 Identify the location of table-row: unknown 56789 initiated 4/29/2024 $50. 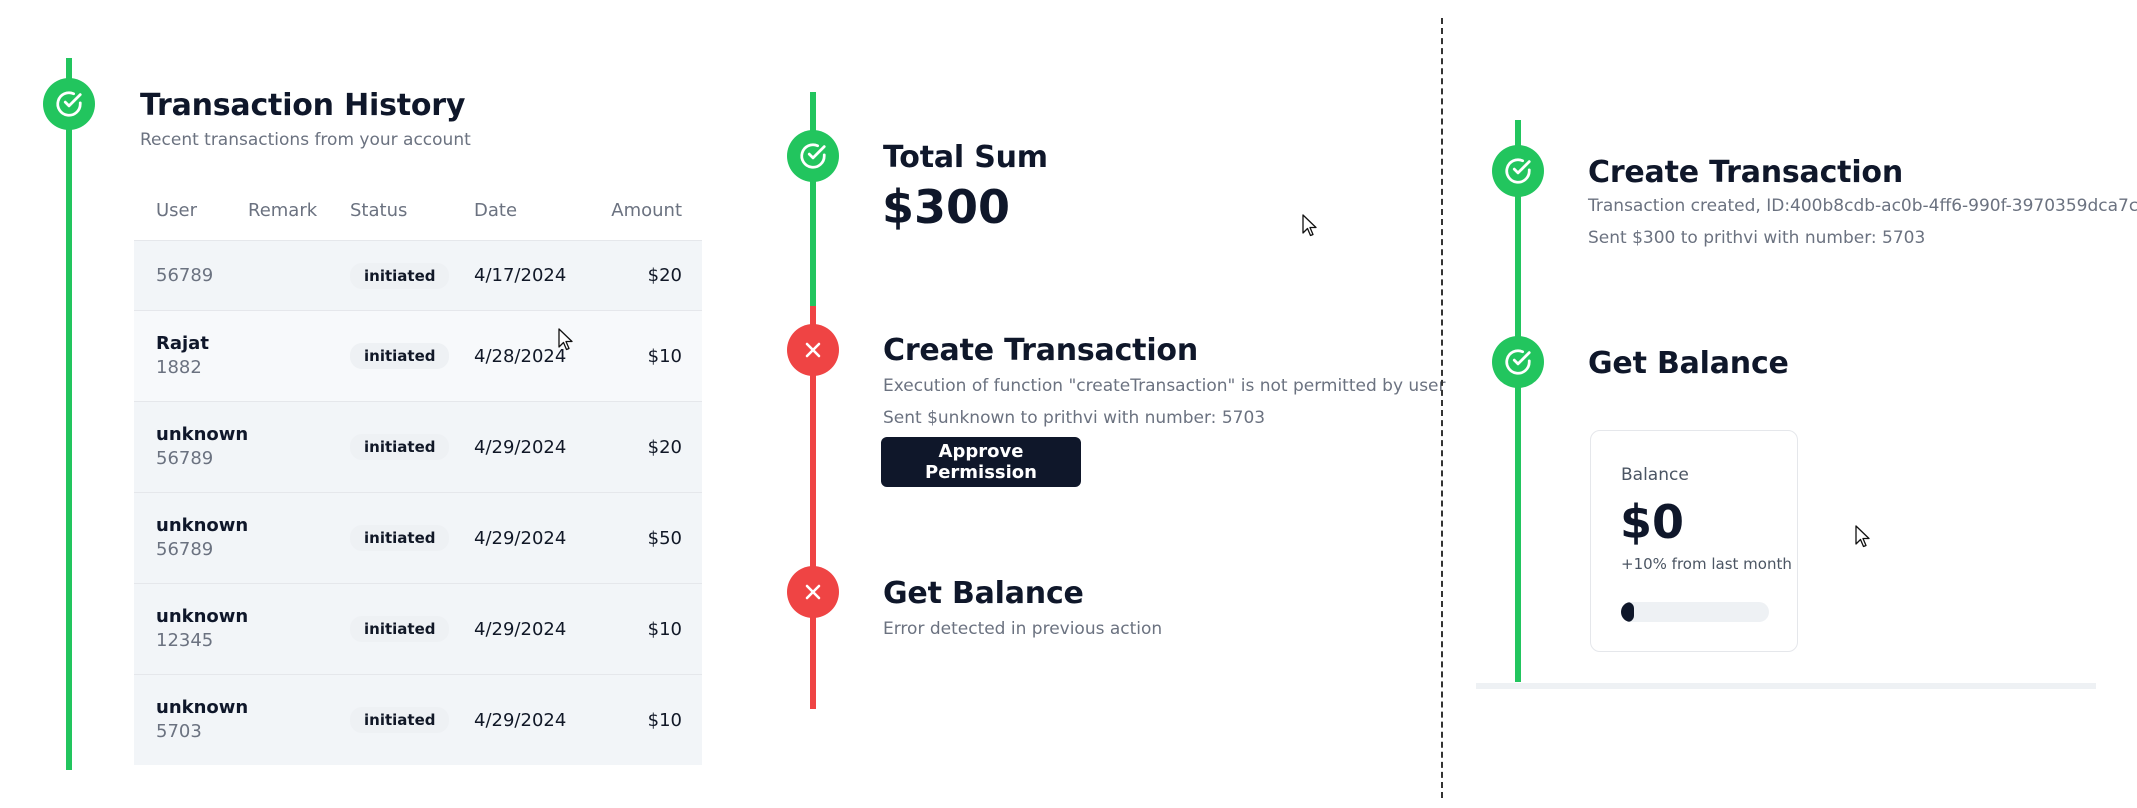
(418, 537).